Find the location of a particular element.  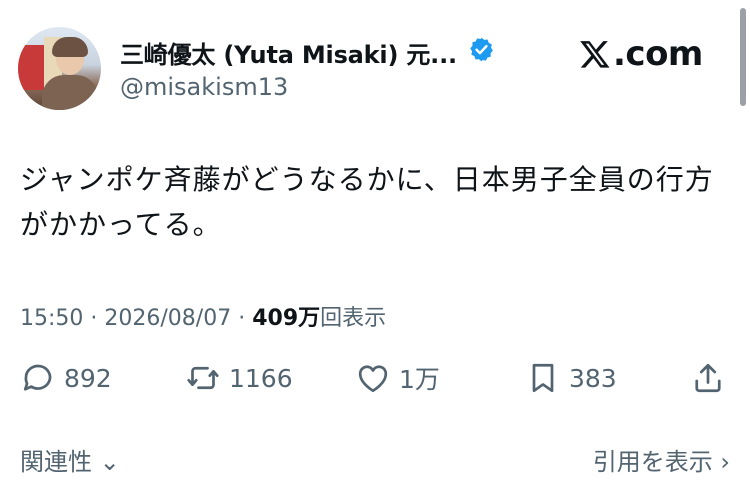

author-handle: @misakism13 is located at coordinates (204, 87).